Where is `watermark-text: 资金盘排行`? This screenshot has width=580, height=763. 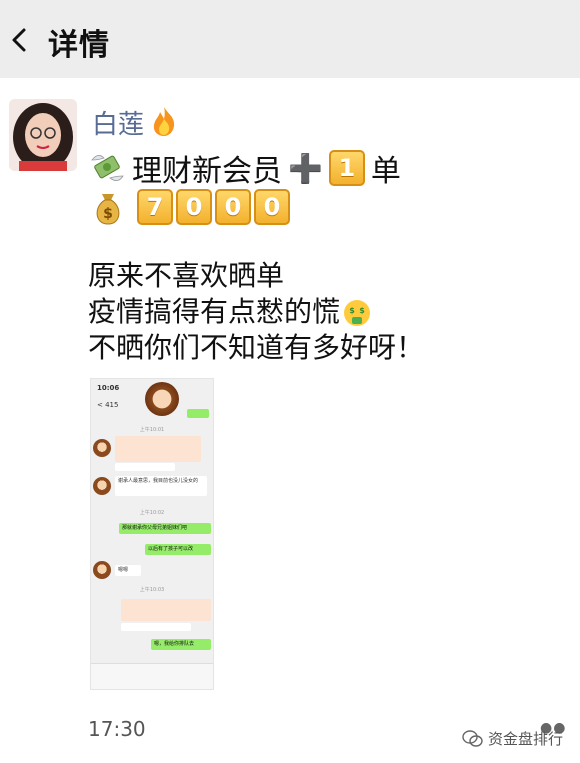
watermark-text: 资金盘排行 is located at coordinates (526, 739).